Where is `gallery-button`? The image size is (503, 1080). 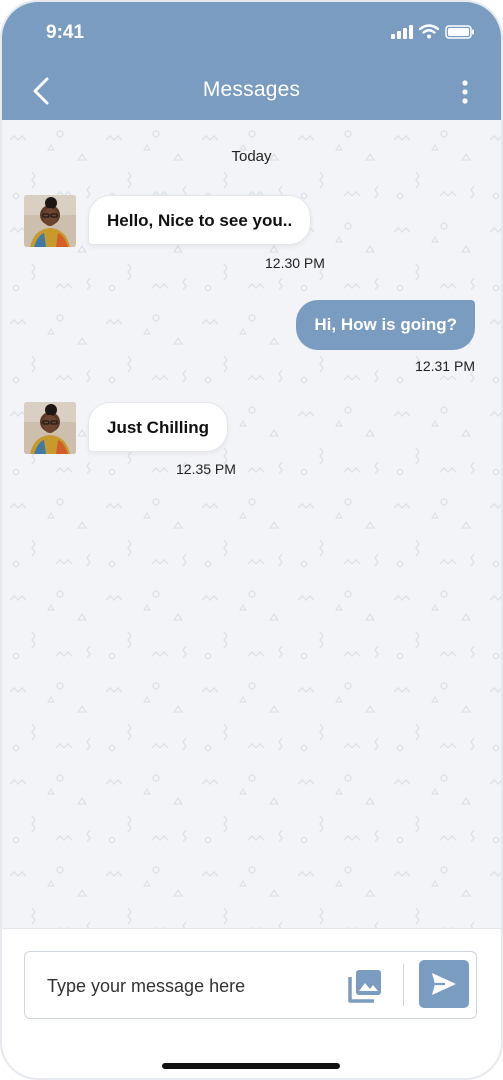 gallery-button is located at coordinates (365, 986).